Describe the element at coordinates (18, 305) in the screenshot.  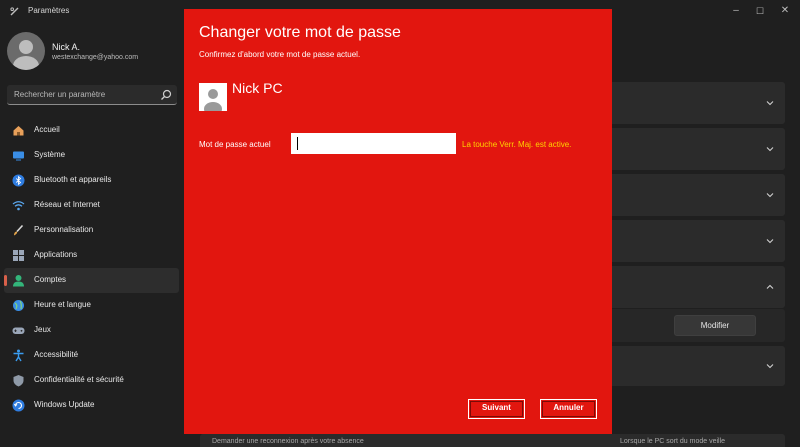
I see `globe-icon` at that location.